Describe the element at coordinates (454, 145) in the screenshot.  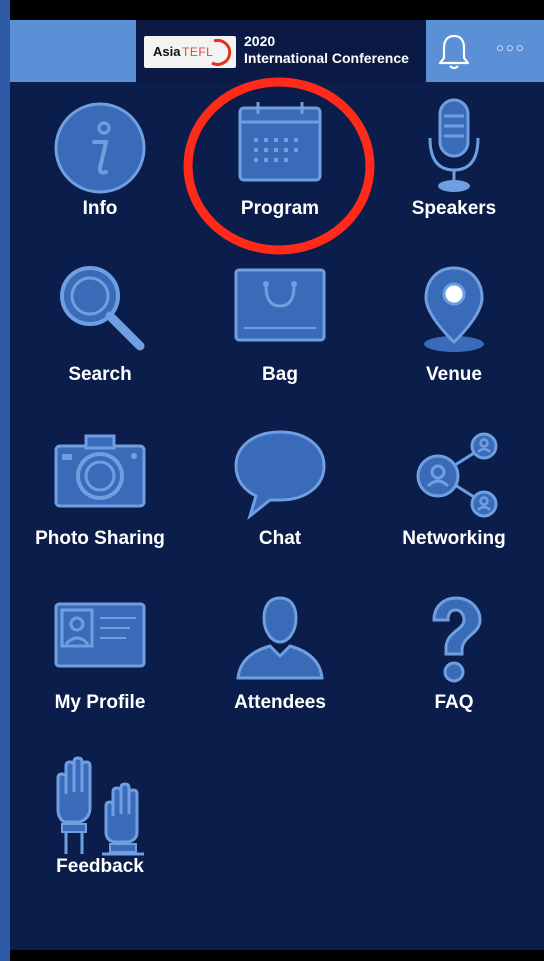
I see `microphone-icon` at that location.